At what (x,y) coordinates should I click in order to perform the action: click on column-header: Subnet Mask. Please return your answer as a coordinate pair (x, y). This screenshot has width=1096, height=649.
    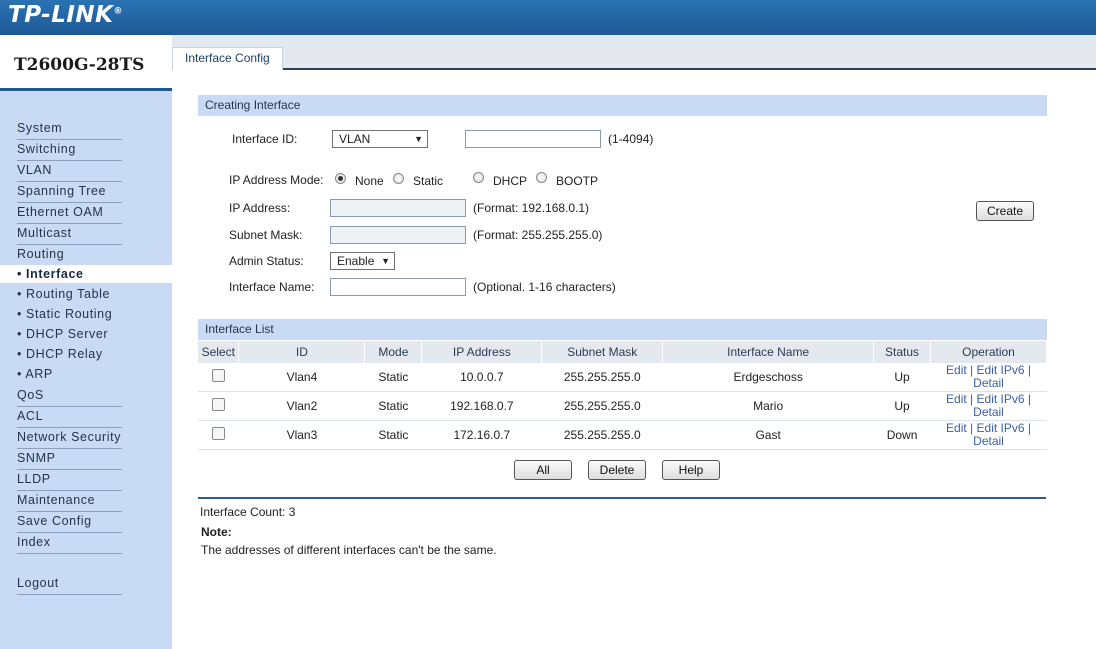
    Looking at the image, I should click on (602, 352).